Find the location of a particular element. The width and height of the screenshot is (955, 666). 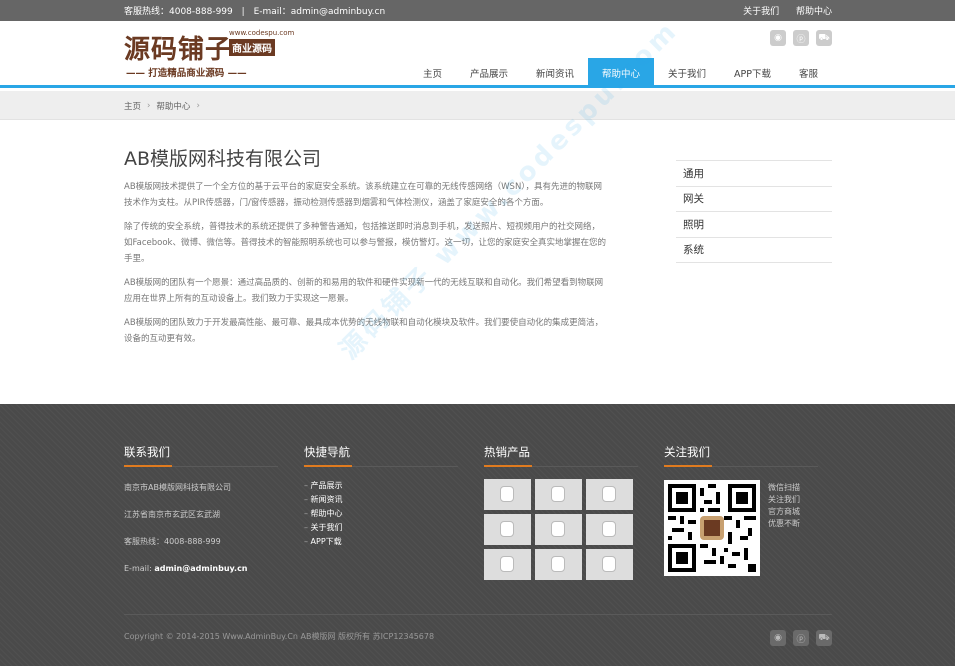

nav-help: 帮助中心 is located at coordinates (620, 73).